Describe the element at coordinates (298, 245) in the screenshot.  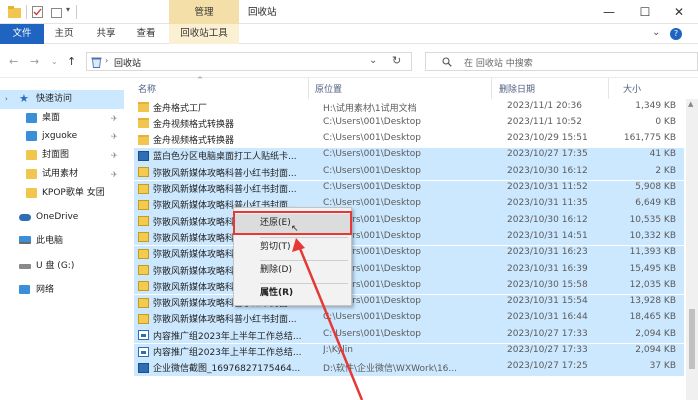
I see `arrow-head` at that location.